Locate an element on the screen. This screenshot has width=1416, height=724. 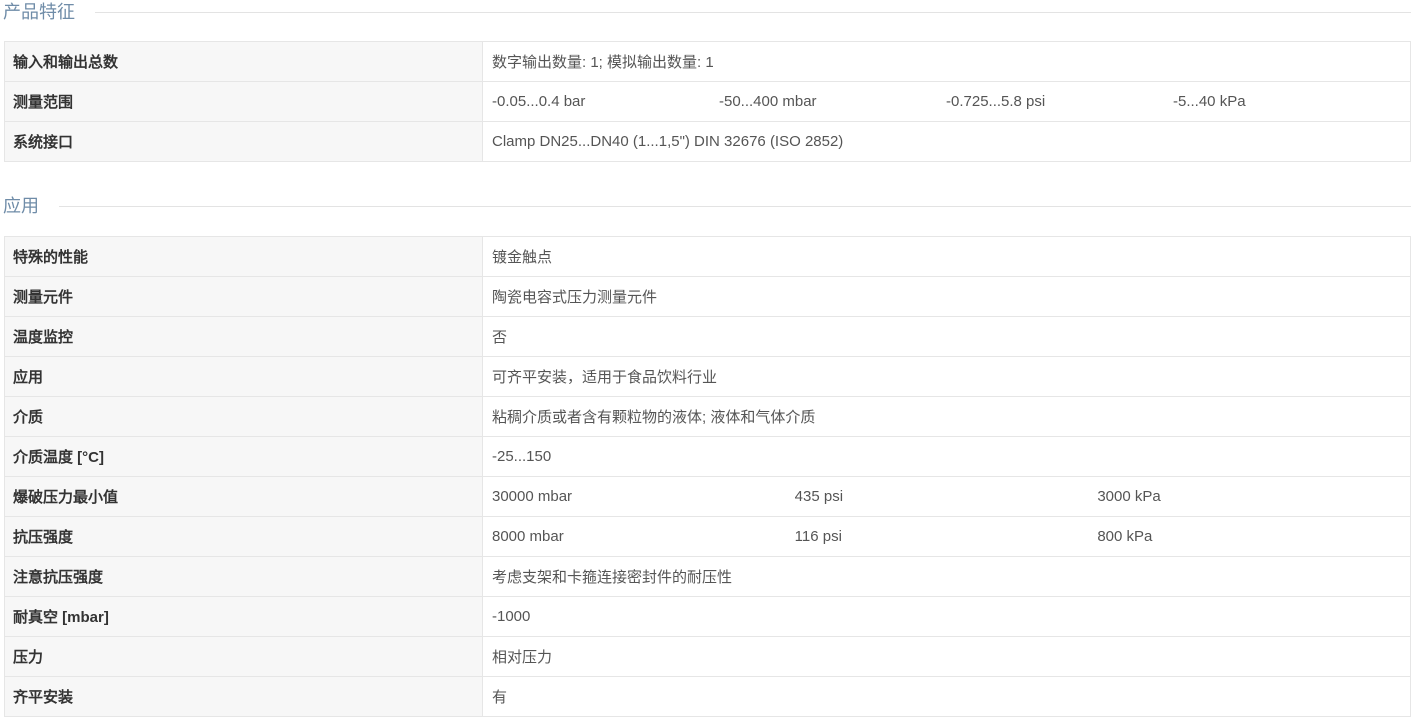
spec-value: 30000 mbar 435 psi 3000 kPa is located at coordinates (947, 496).